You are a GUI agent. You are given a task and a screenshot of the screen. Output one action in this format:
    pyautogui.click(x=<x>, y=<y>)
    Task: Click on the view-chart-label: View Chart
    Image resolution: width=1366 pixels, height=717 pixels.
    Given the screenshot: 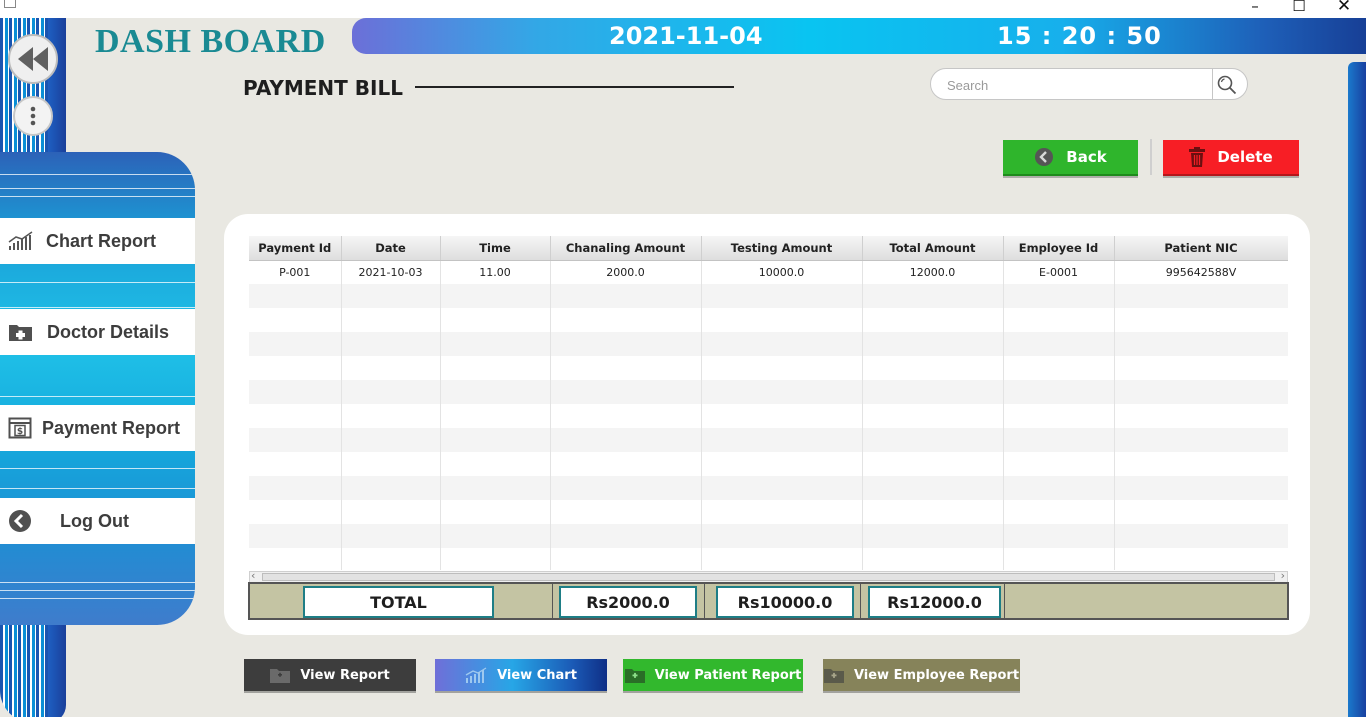 What is the action you would take?
    pyautogui.click(x=537, y=675)
    